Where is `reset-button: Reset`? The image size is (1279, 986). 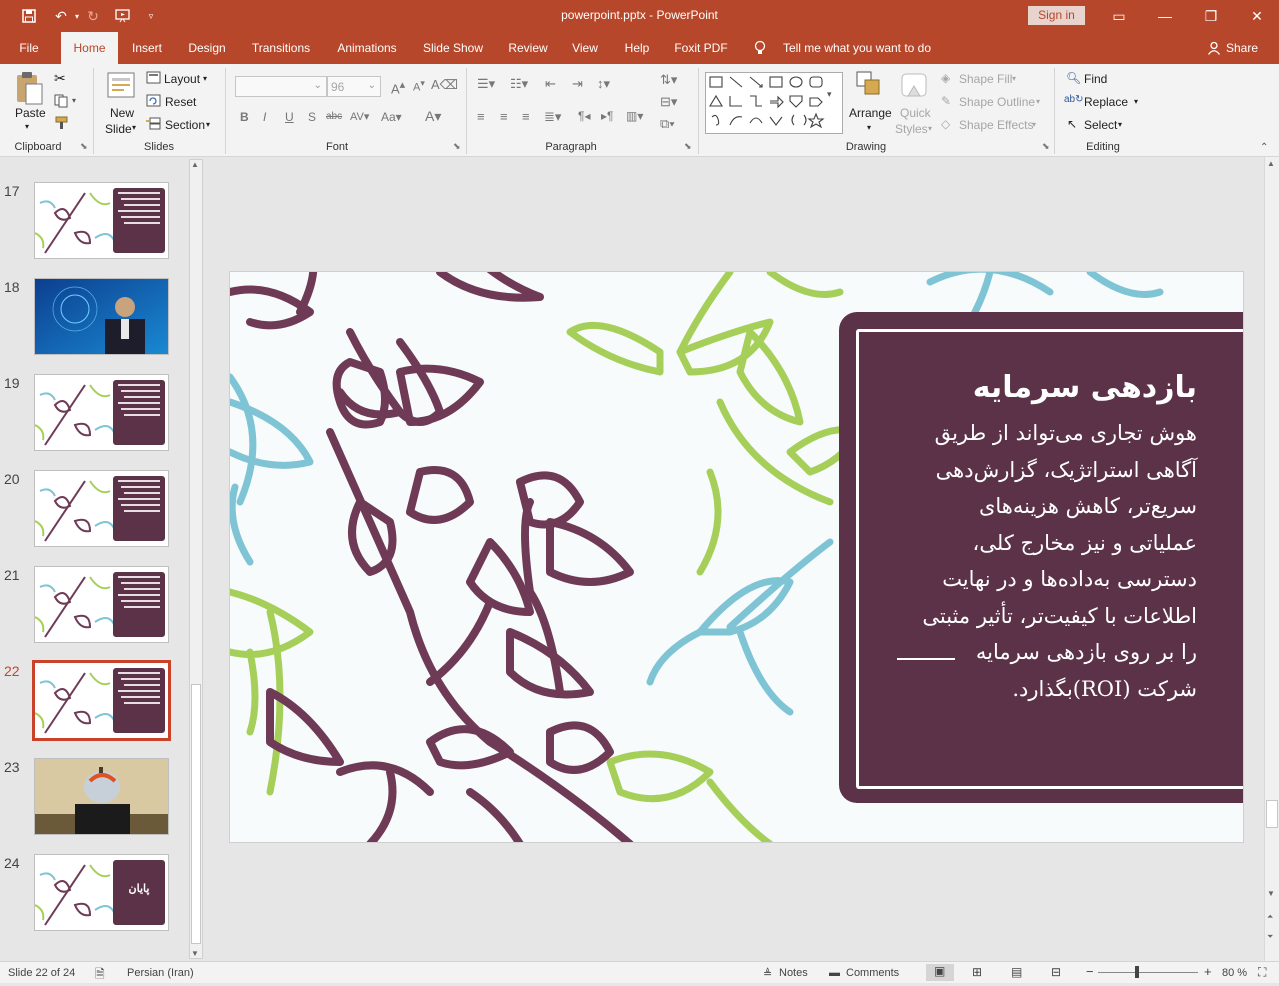 reset-button: Reset is located at coordinates (180, 102).